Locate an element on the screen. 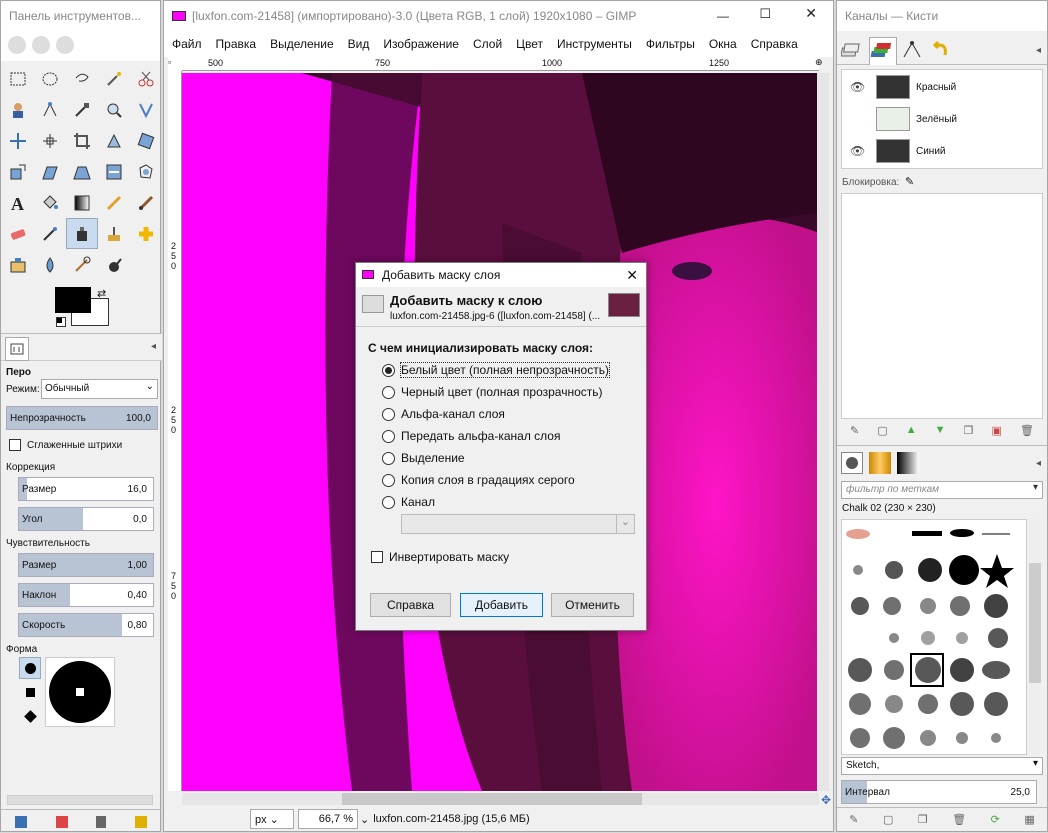 The image size is (1048, 833). edit-brush-icon: ✎ is located at coordinates (853, 819).